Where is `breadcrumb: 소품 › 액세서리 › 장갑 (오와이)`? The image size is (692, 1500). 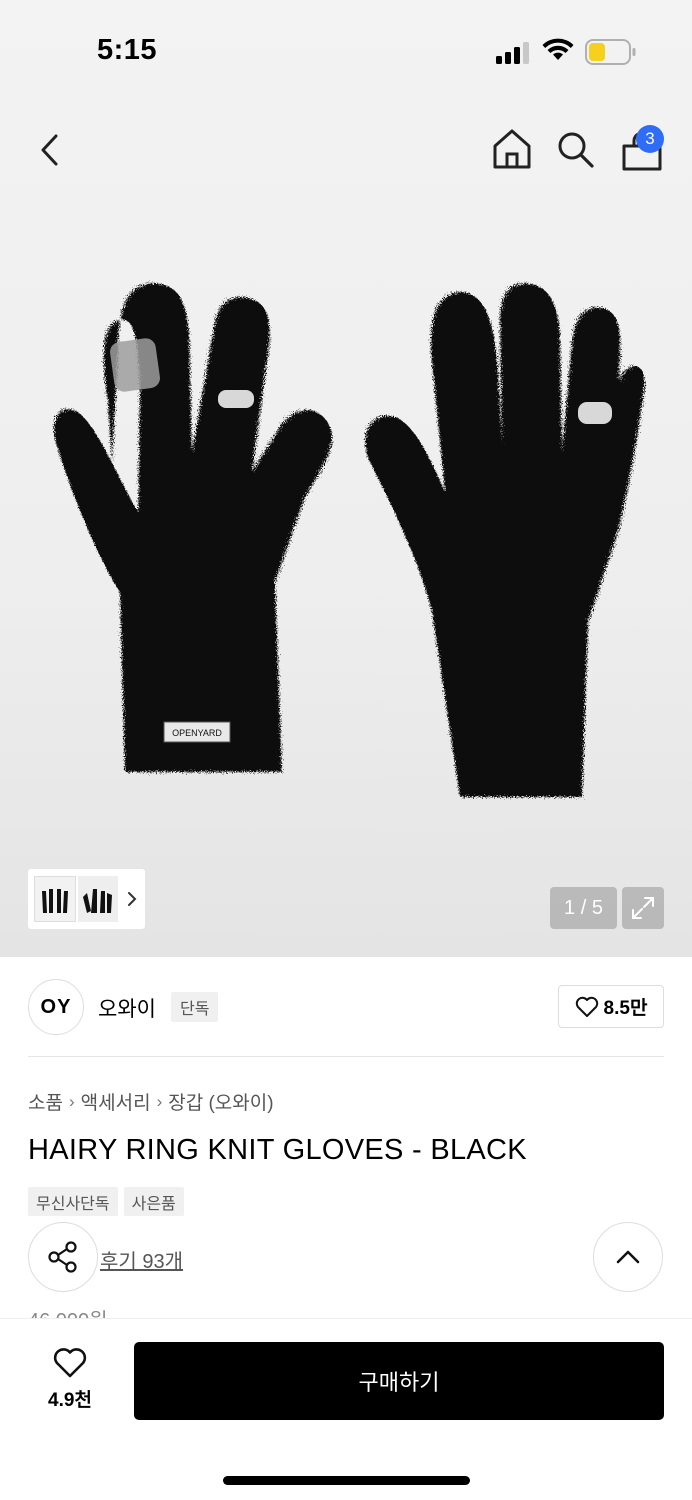
breadcrumb: 소품 › 액세서리 › 장갑 (오와이) is located at coordinates (151, 1101).